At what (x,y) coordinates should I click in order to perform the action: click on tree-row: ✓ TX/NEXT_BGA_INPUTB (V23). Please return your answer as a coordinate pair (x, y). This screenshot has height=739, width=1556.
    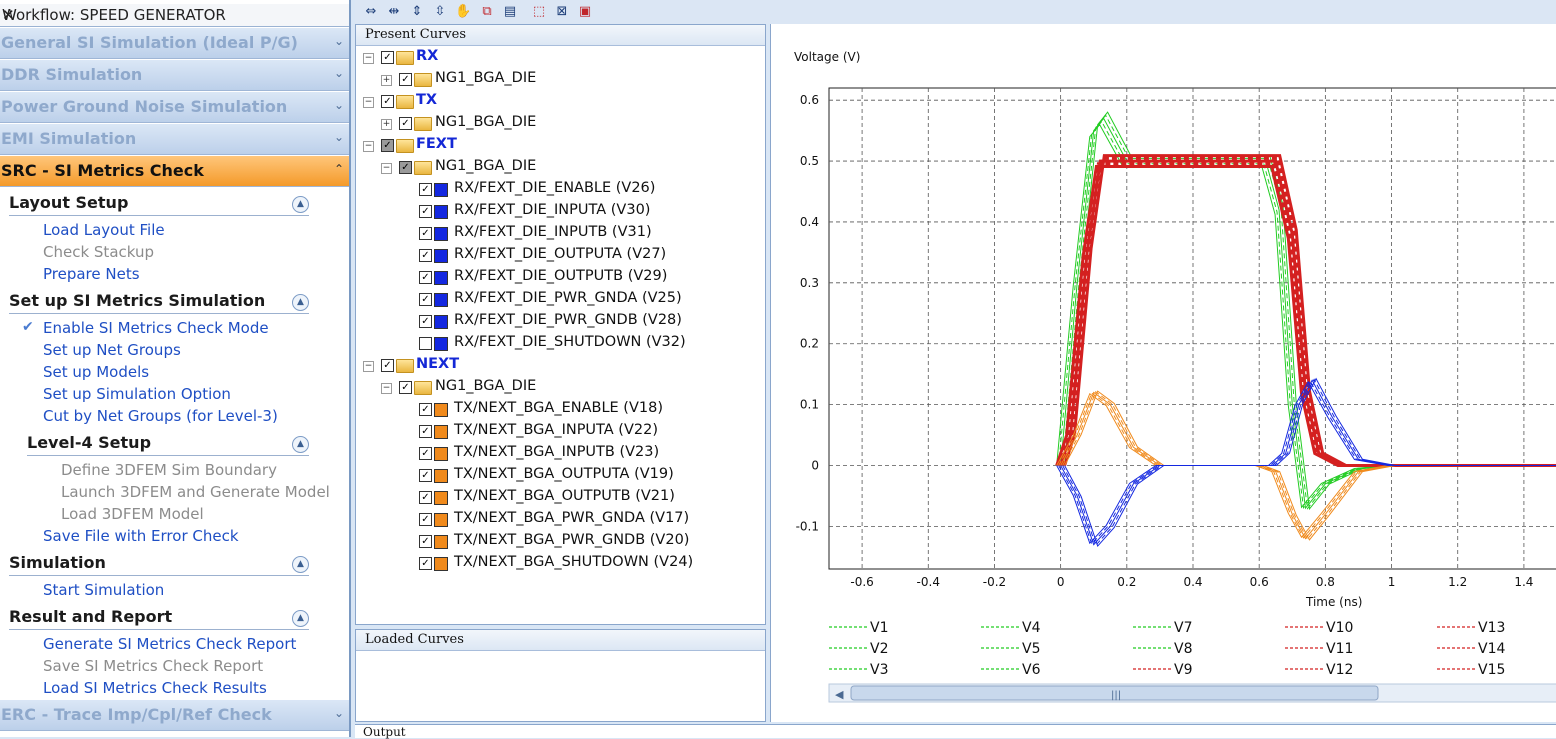
    Looking at the image, I should click on (558, 454).